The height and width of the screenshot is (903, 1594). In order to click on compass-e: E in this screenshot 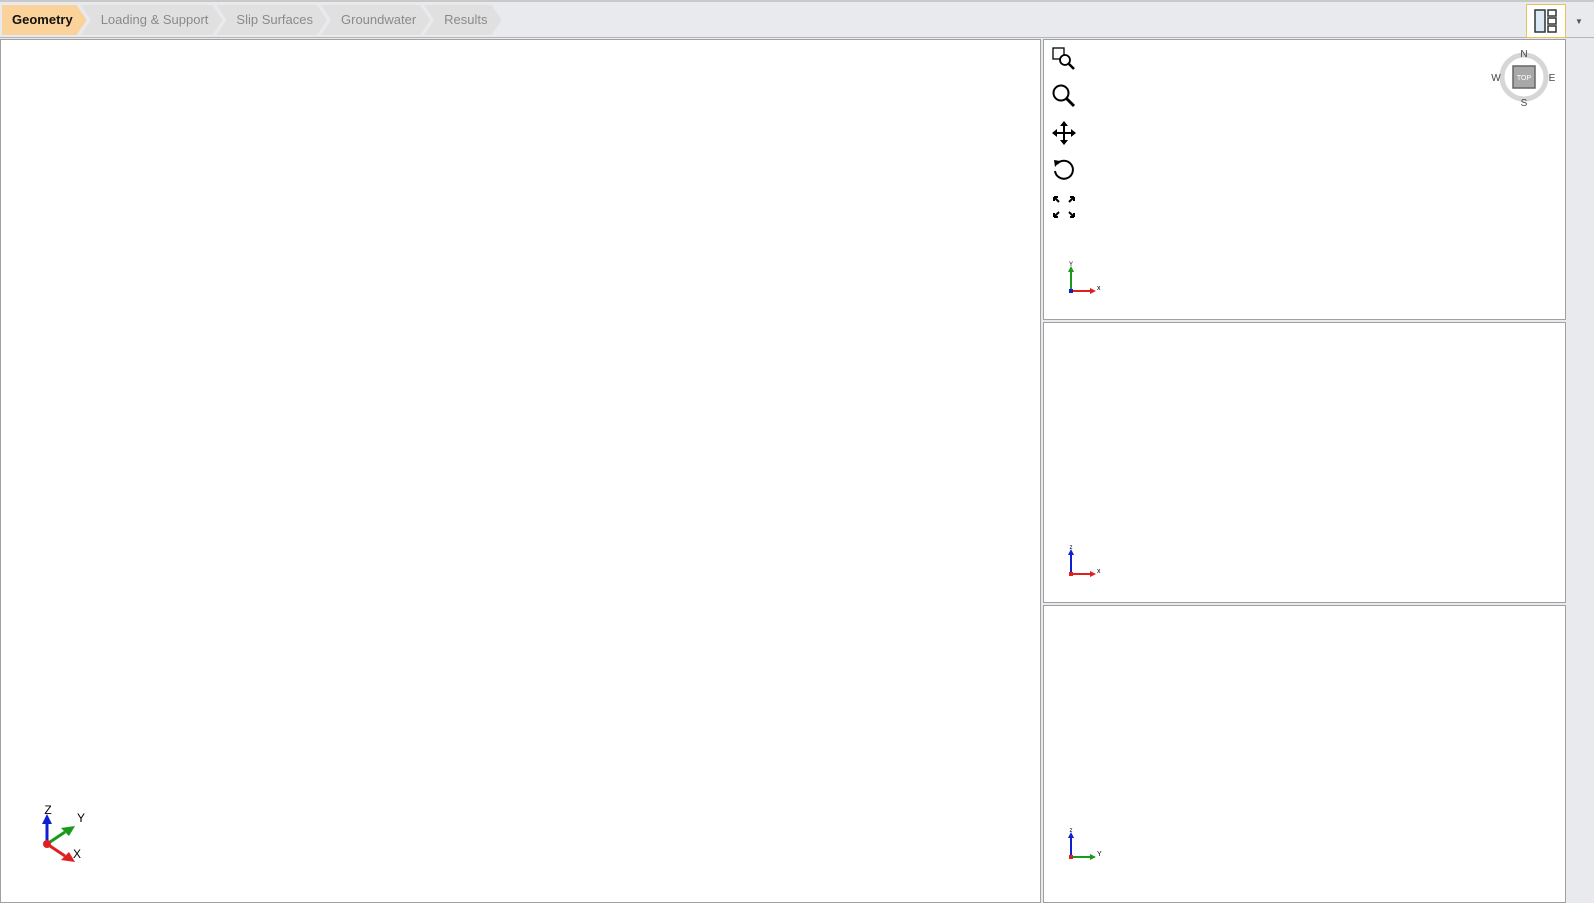, I will do `click(1552, 78)`.